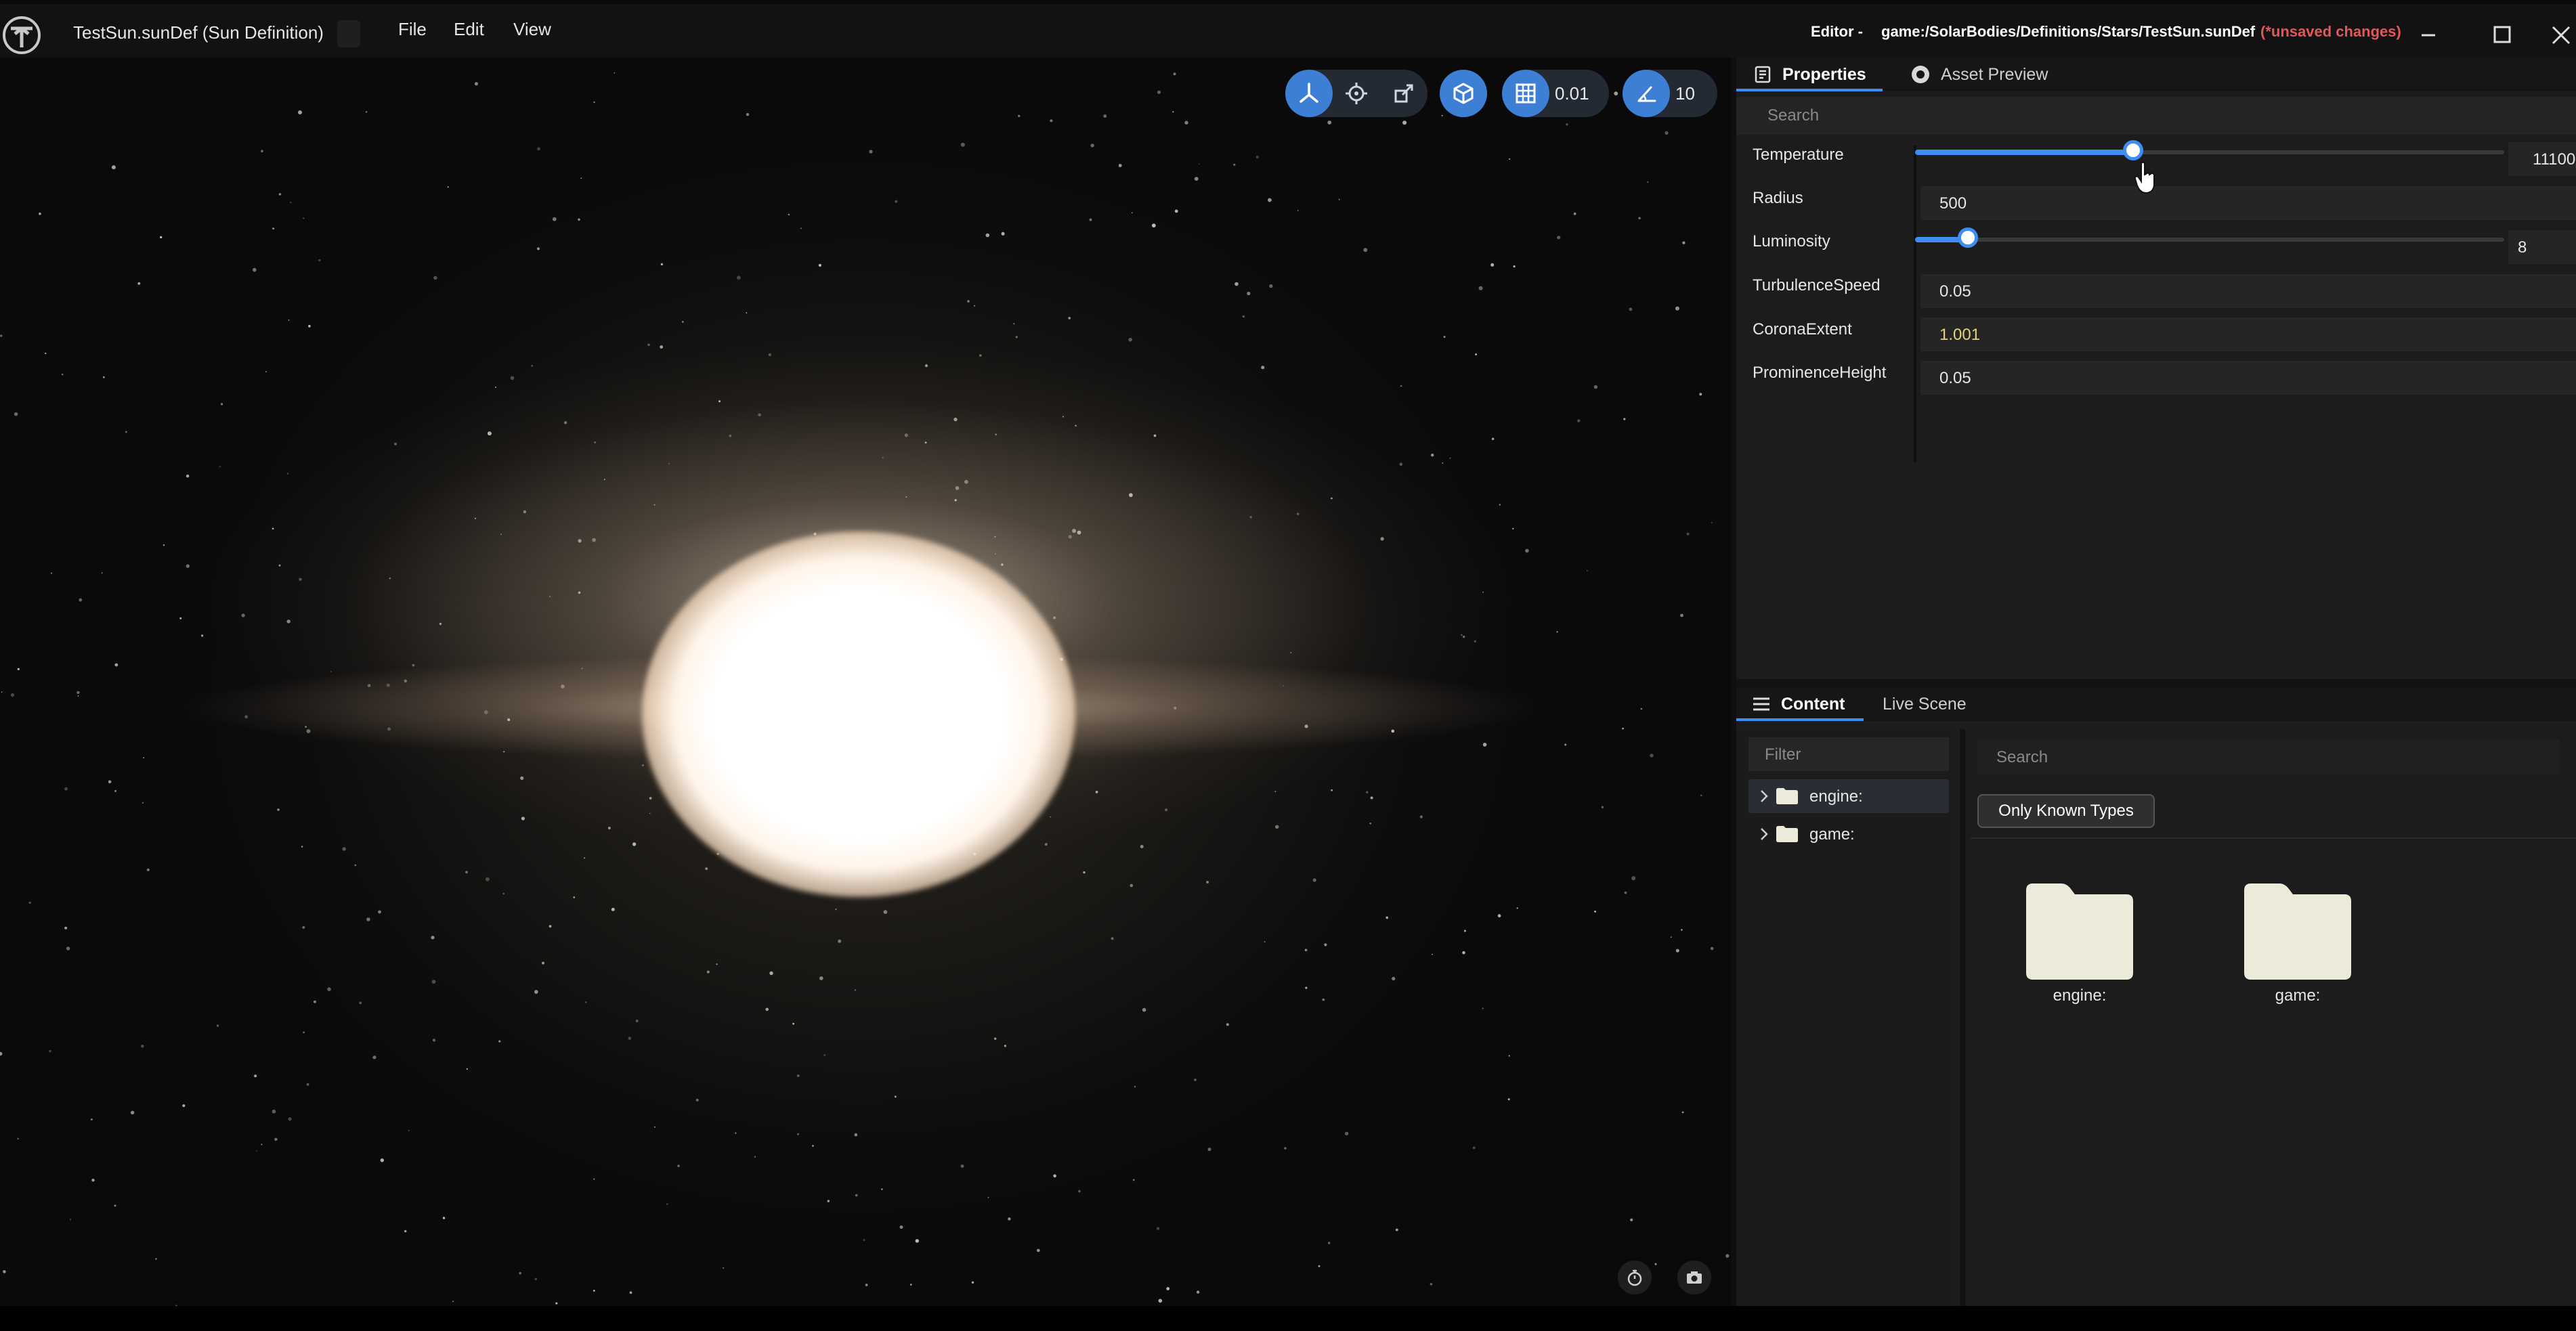 The height and width of the screenshot is (1331, 2576). What do you see at coordinates (2542, 247) in the screenshot?
I see `luminosity-value-box: 8` at bounding box center [2542, 247].